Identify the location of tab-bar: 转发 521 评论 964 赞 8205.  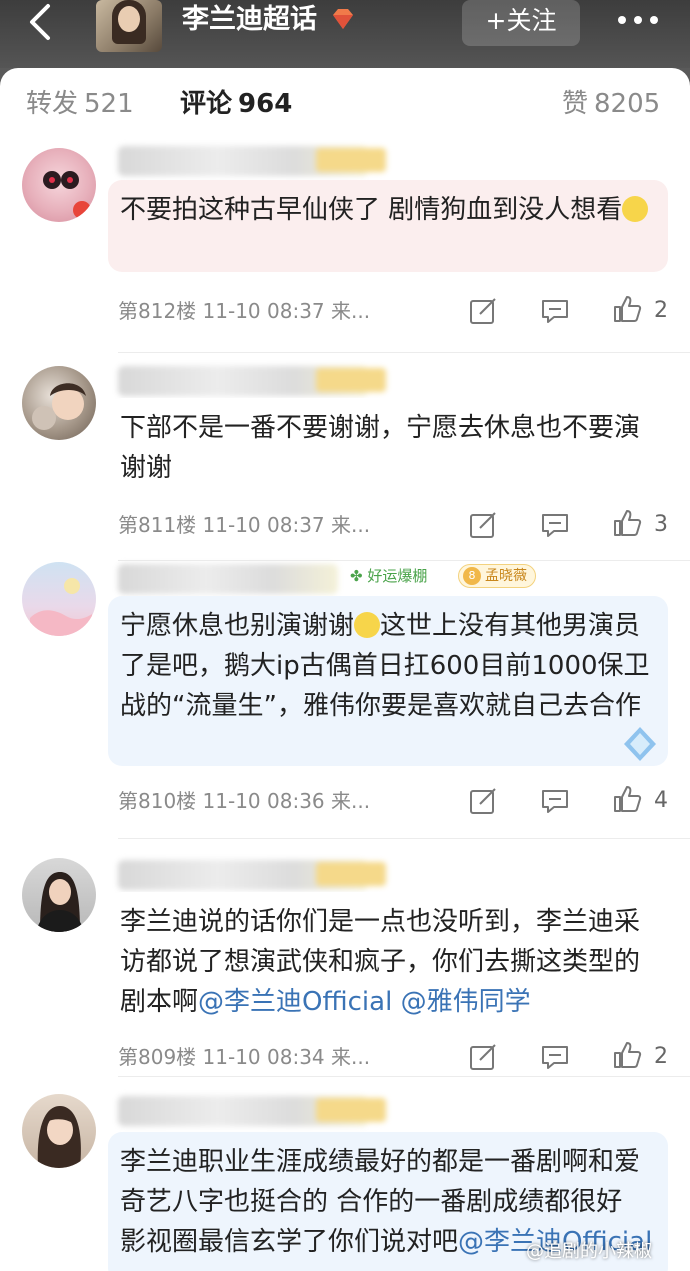
(345, 107).